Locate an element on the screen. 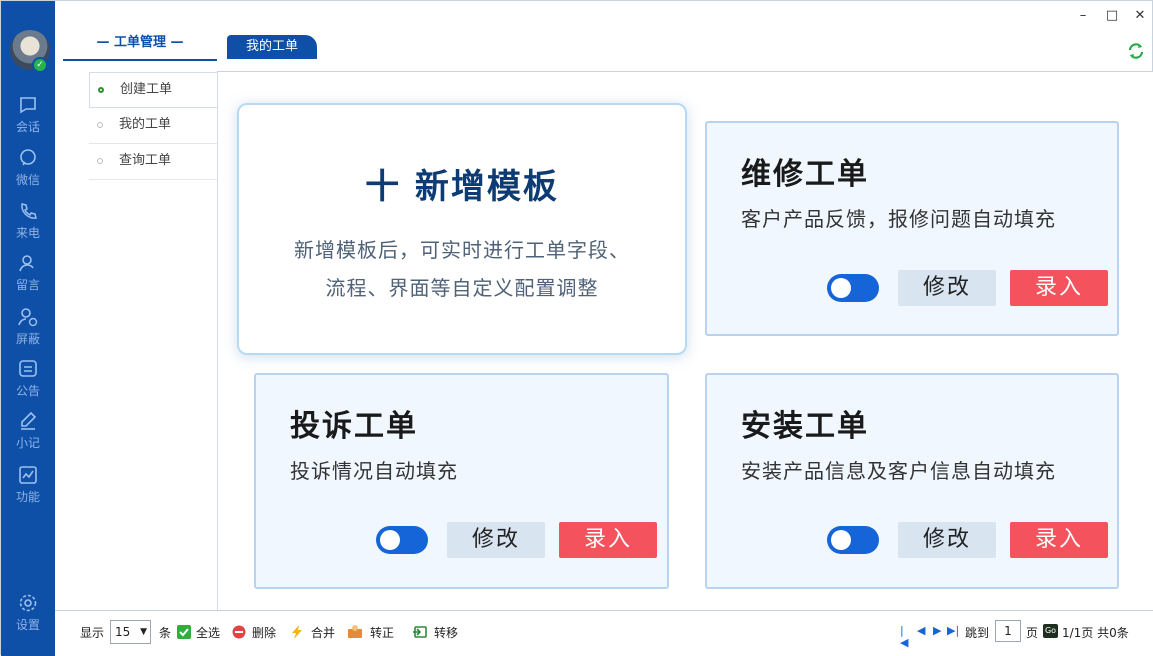 This screenshot has height=656, width=1153. minimize-icon: – is located at coordinates (1083, 16).